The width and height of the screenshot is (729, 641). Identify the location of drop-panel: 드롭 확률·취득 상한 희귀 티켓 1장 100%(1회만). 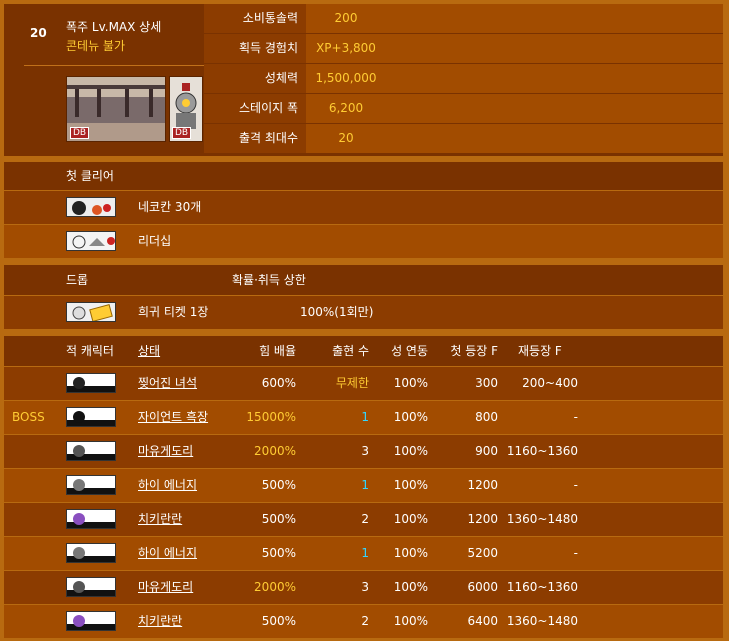
(363, 297).